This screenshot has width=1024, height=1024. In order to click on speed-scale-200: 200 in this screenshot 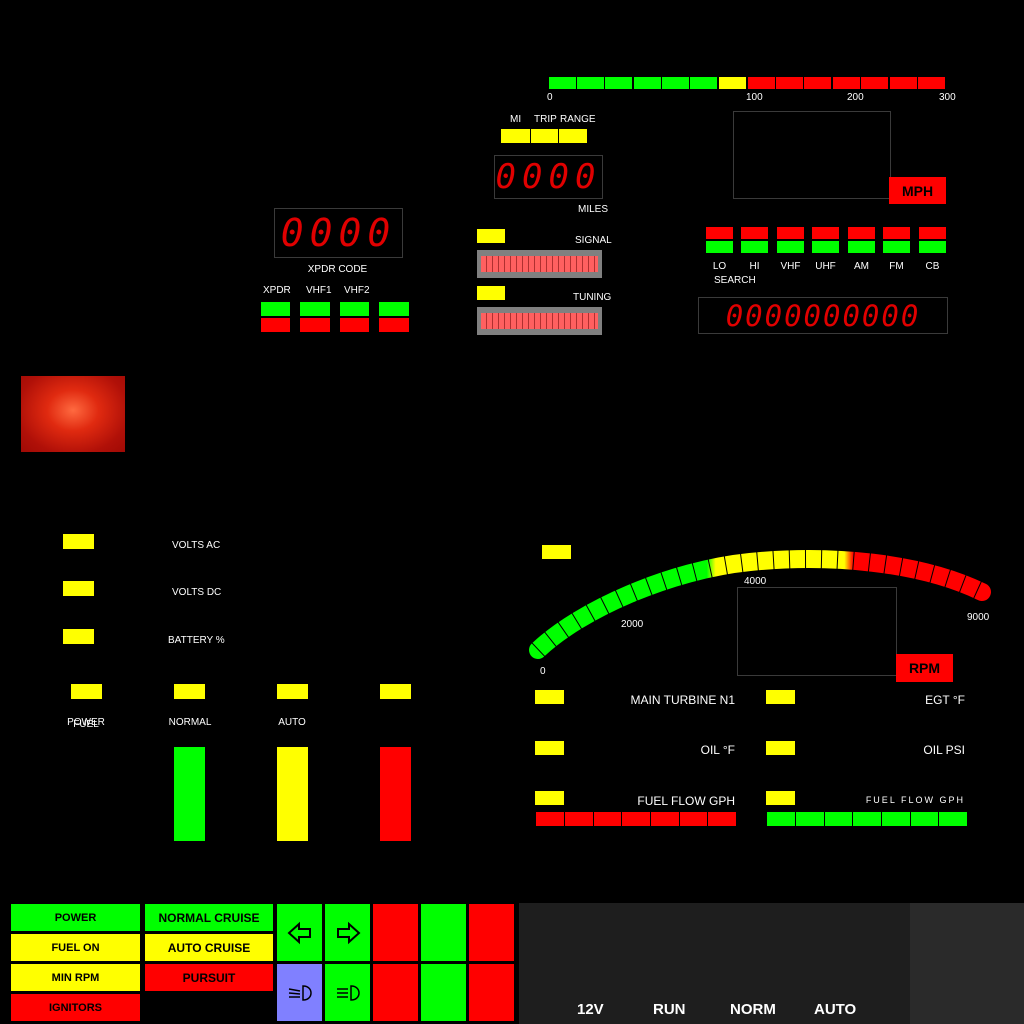, I will do `click(855, 97)`.